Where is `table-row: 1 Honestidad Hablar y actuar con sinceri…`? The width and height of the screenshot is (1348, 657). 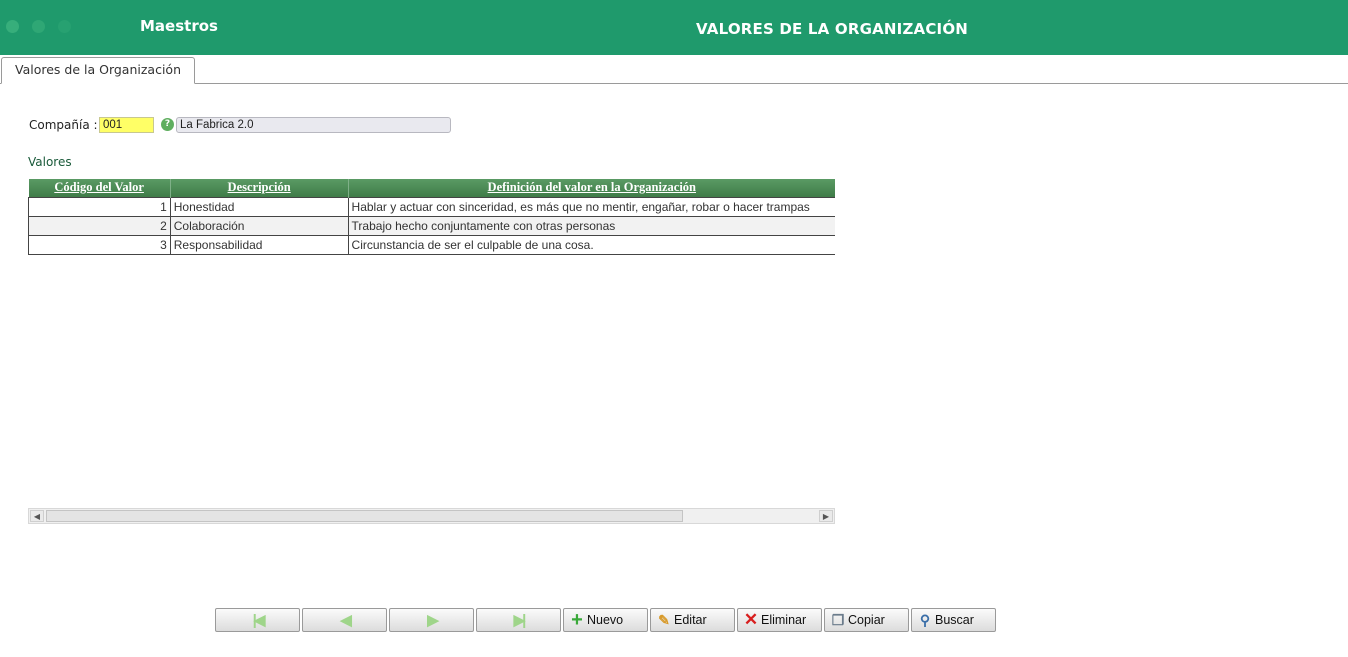 table-row: 1 Honestidad Hablar y actuar con sinceri… is located at coordinates (431, 206).